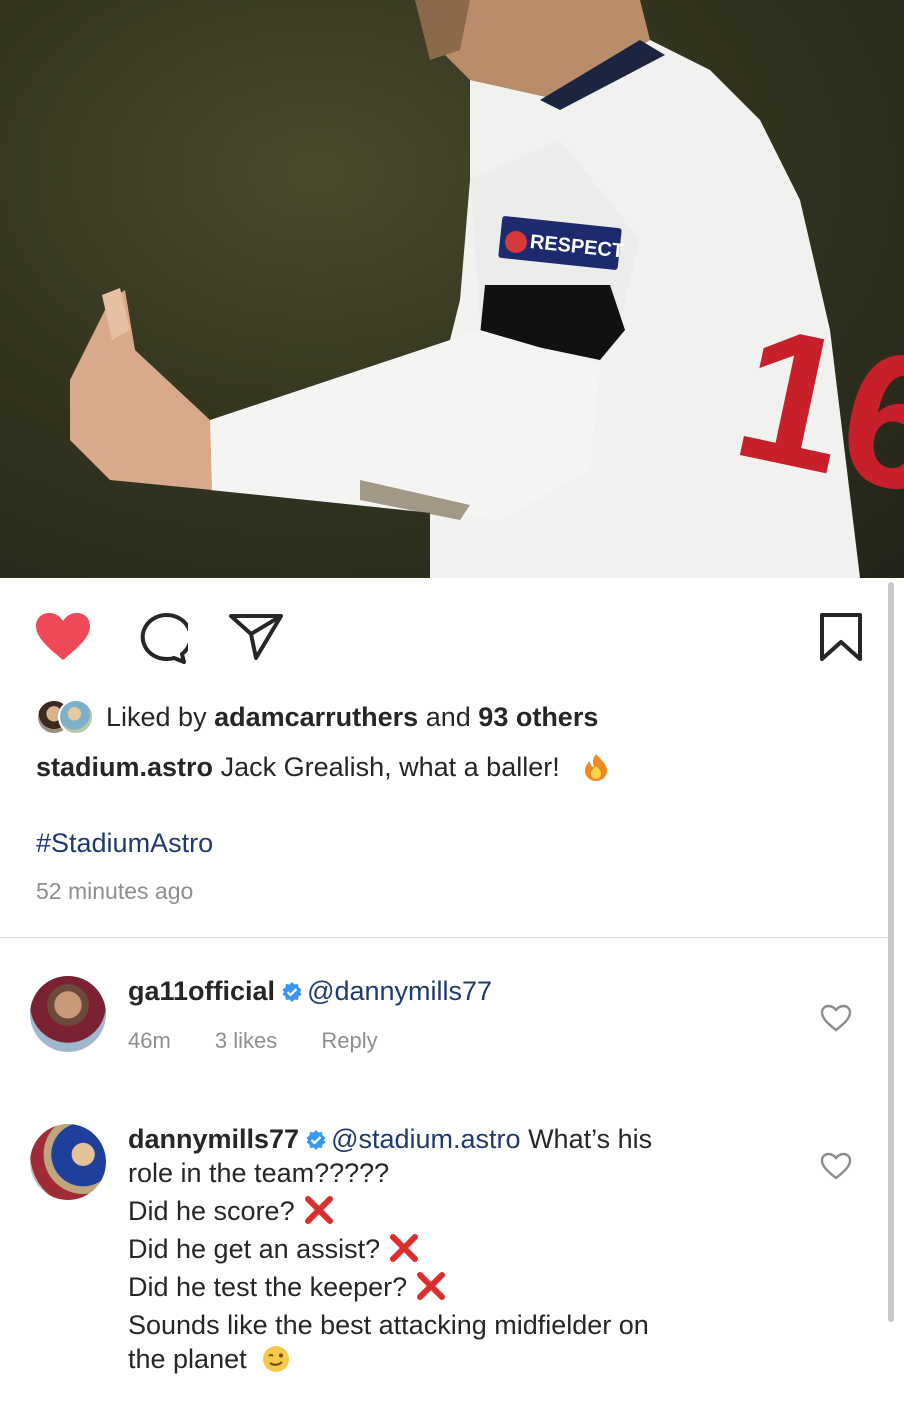  Describe the element at coordinates (124, 767) in the screenshot. I see `caption-username: stadium.astro` at that location.